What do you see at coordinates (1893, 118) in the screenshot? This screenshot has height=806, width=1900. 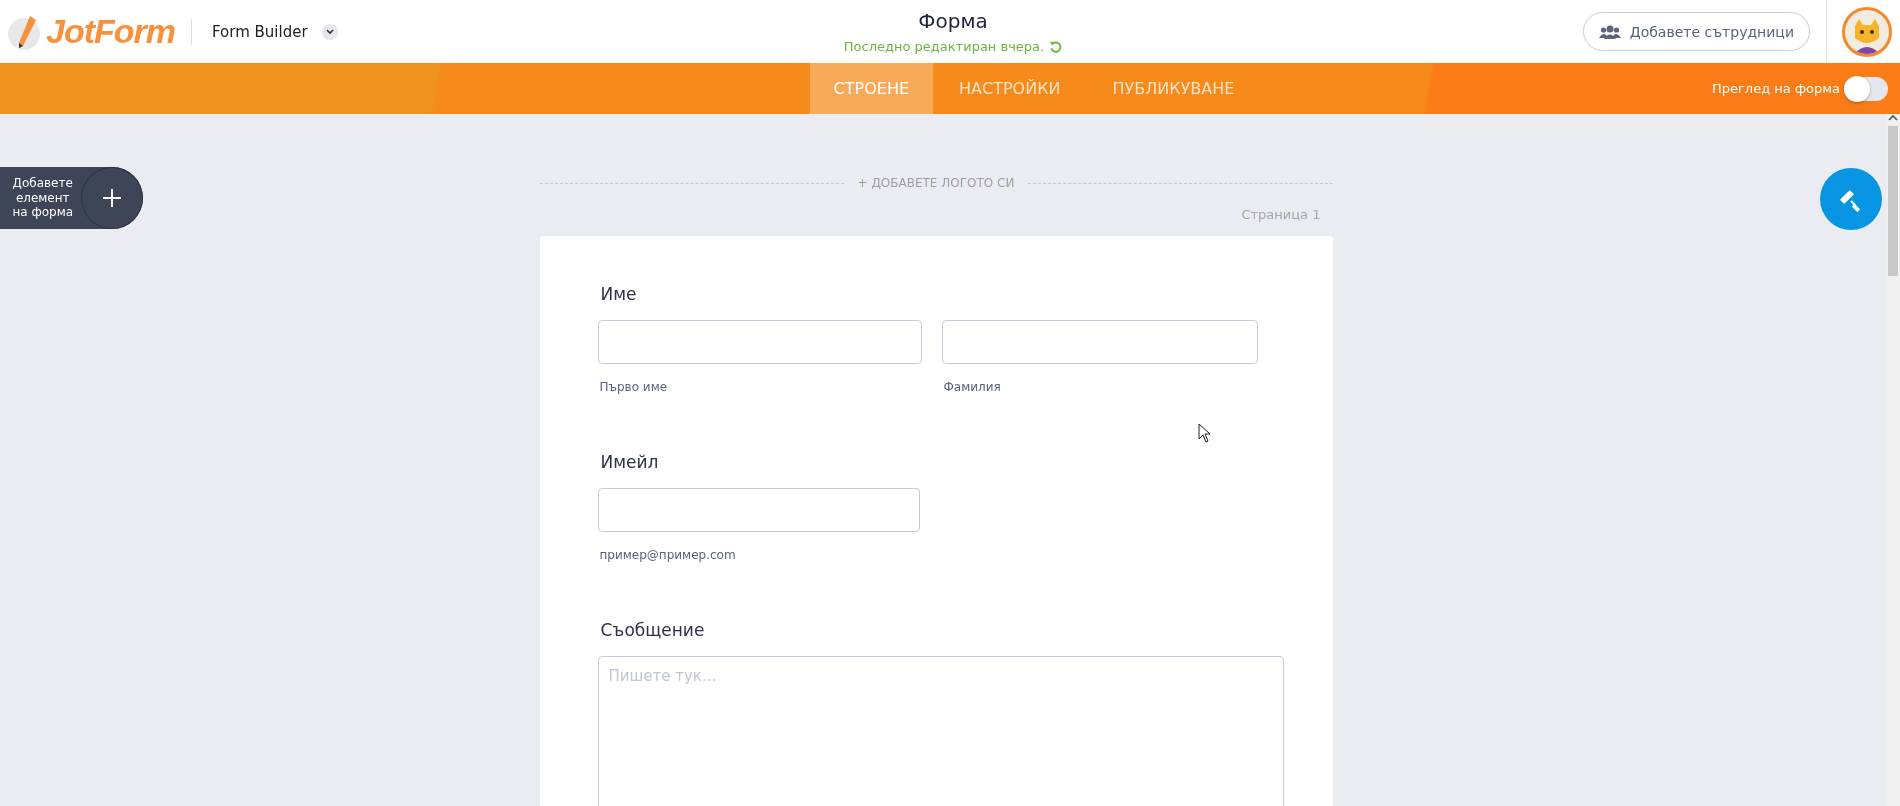 I see `scroll-up-icon` at bounding box center [1893, 118].